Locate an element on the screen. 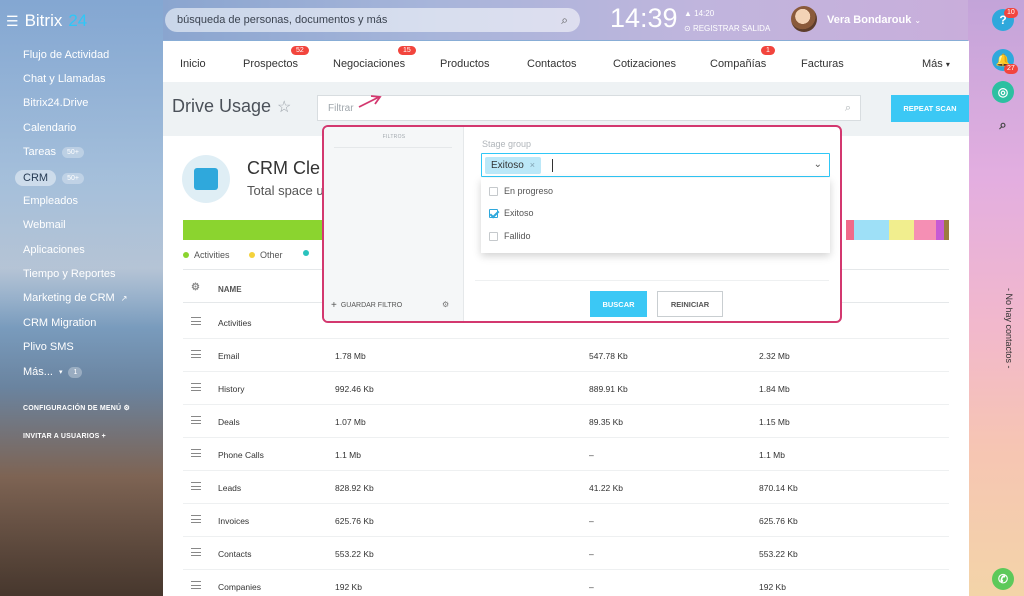 The height and width of the screenshot is (596, 1024). clock-info: ▲ 14:20 ⊙ REGISTRAR SALIDA is located at coordinates (727, 21).